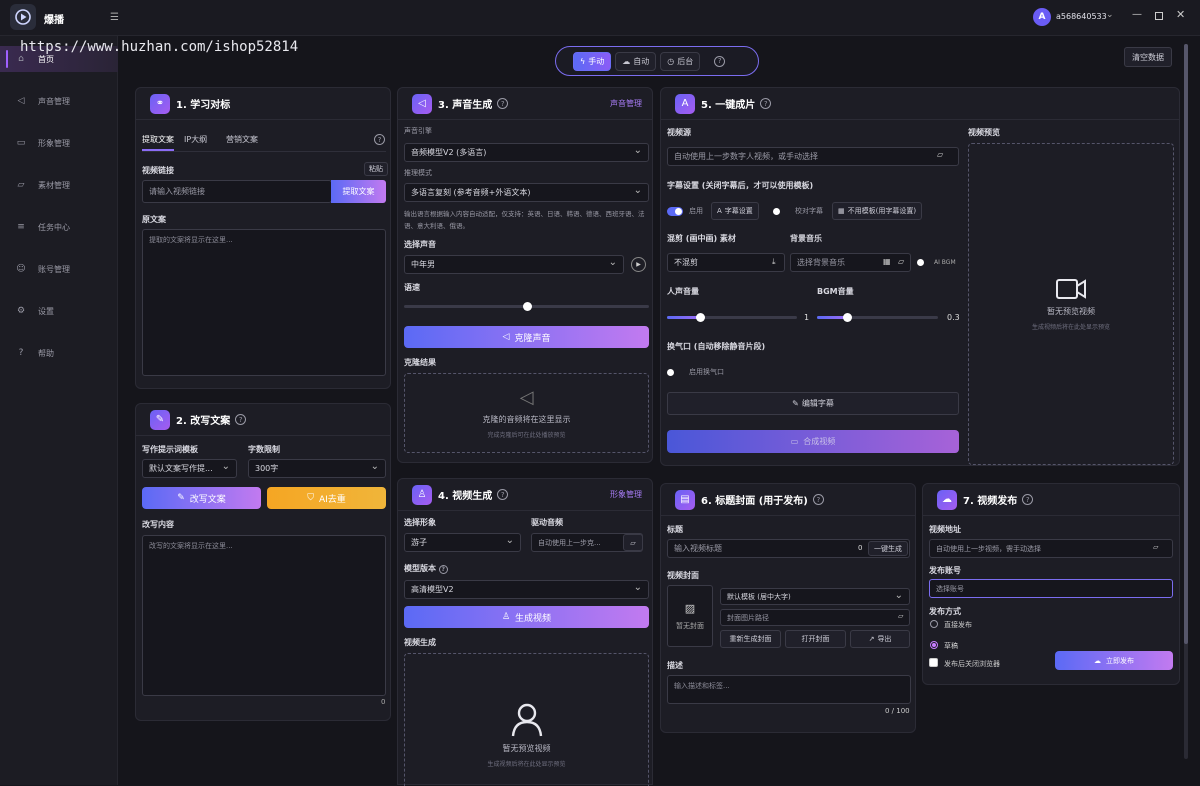  Describe the element at coordinates (626, 103) in the screenshot. I see `voice-manage-link: 声音管理` at that location.